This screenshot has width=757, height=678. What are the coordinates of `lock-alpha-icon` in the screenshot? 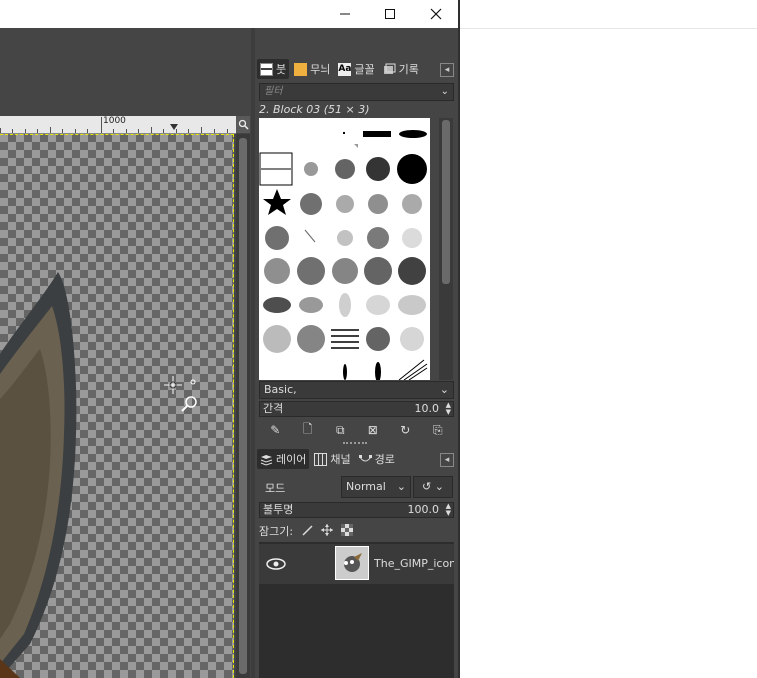 It's located at (347, 531).